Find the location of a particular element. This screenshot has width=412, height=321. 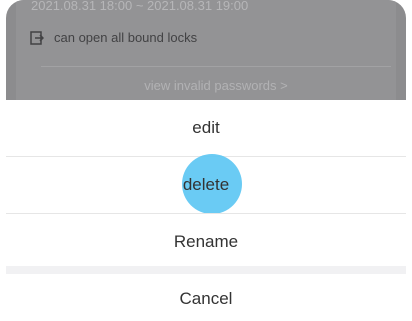

cancel-gap is located at coordinates (206, 270).